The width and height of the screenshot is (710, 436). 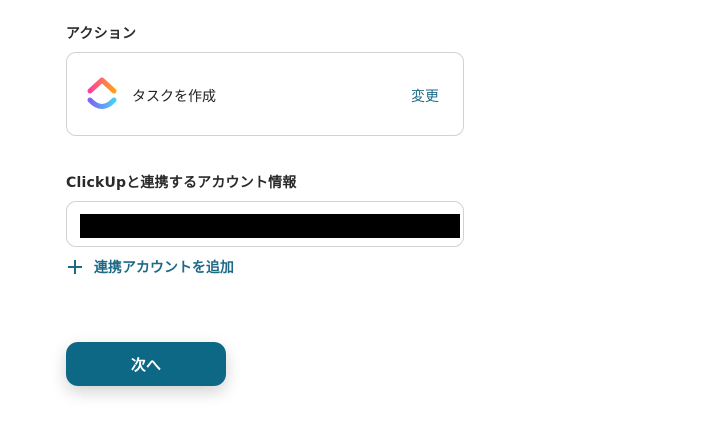 I want to click on redacted-account-value, so click(x=270, y=226).